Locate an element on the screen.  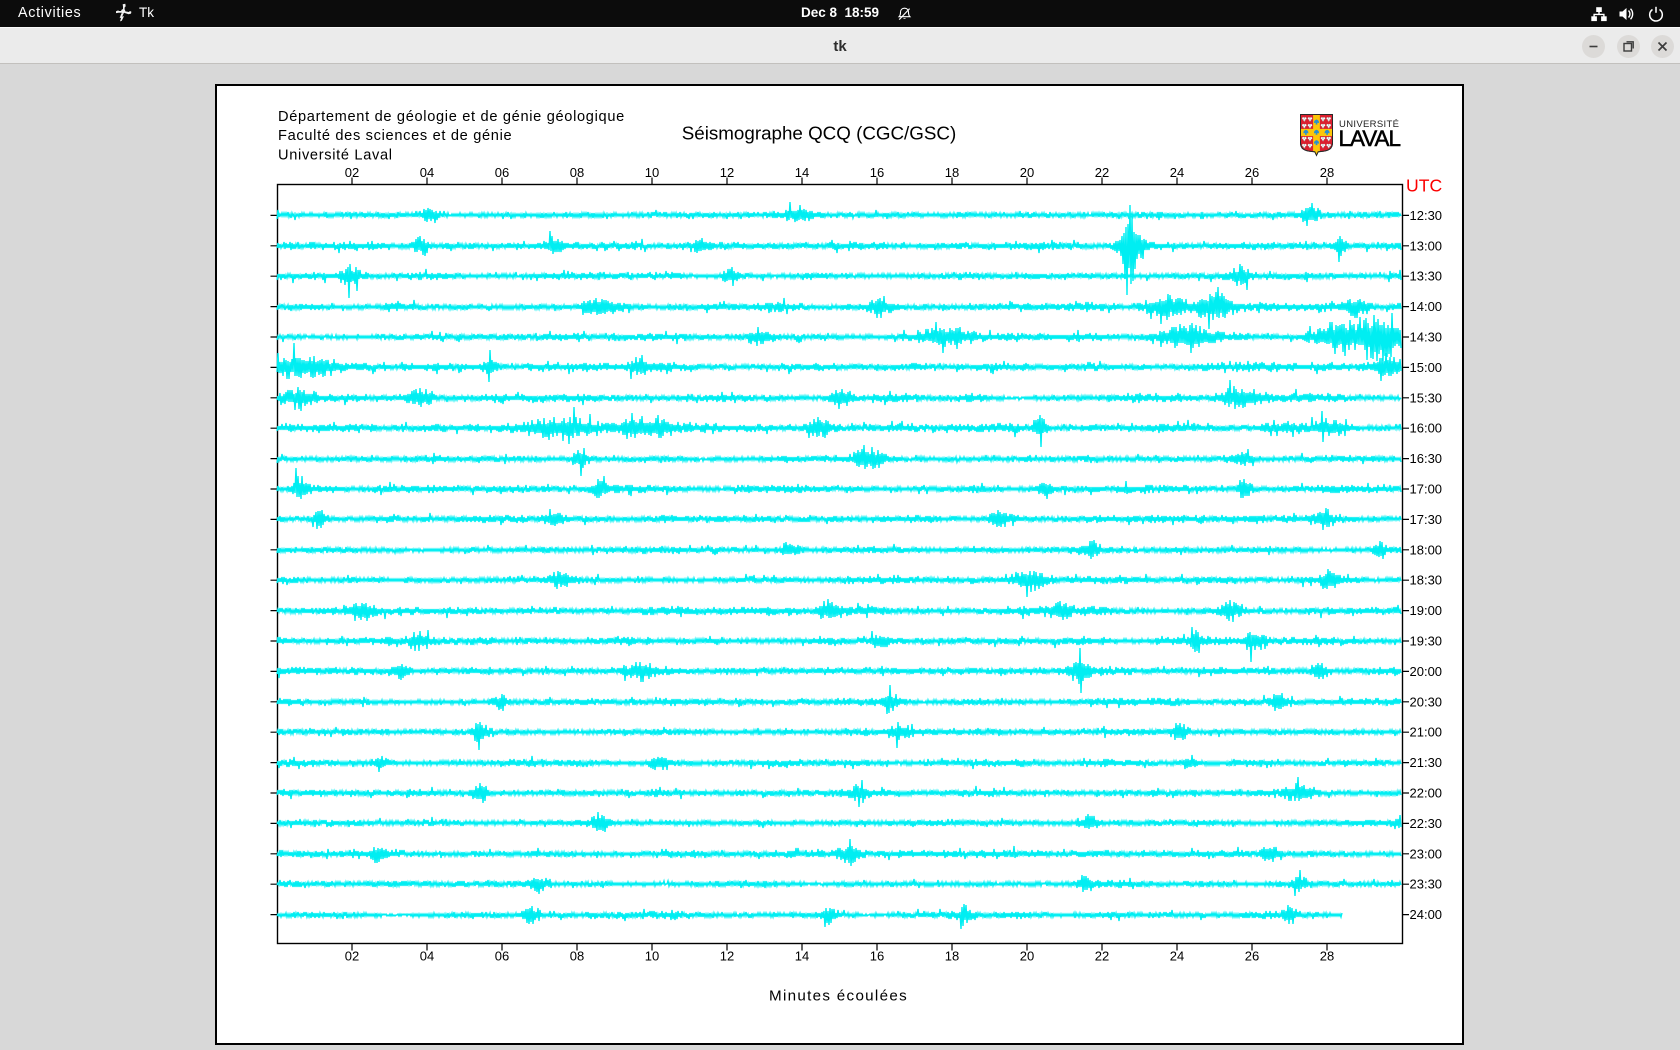
svg-text: 13:30 is located at coordinates (1426, 276).